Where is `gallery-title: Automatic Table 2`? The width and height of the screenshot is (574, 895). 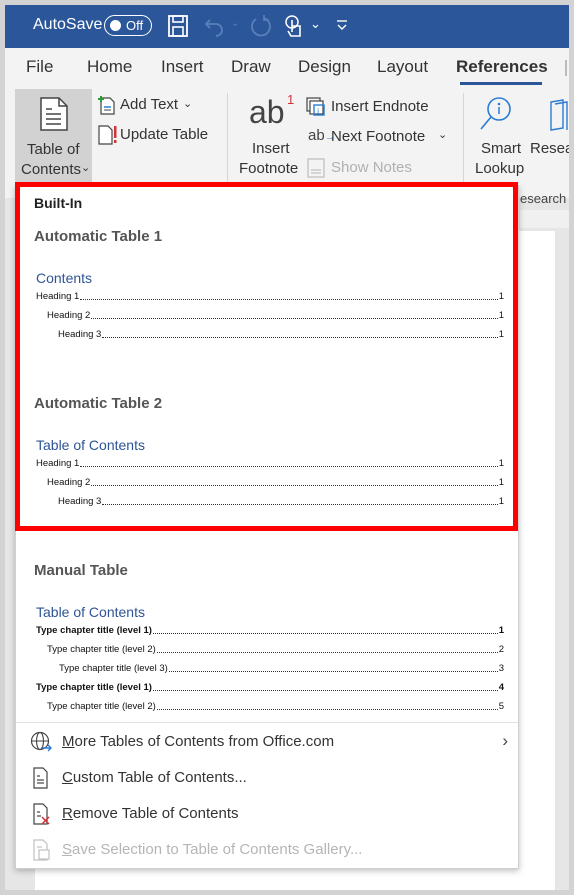
gallery-title: Automatic Table 2 is located at coordinates (98, 403).